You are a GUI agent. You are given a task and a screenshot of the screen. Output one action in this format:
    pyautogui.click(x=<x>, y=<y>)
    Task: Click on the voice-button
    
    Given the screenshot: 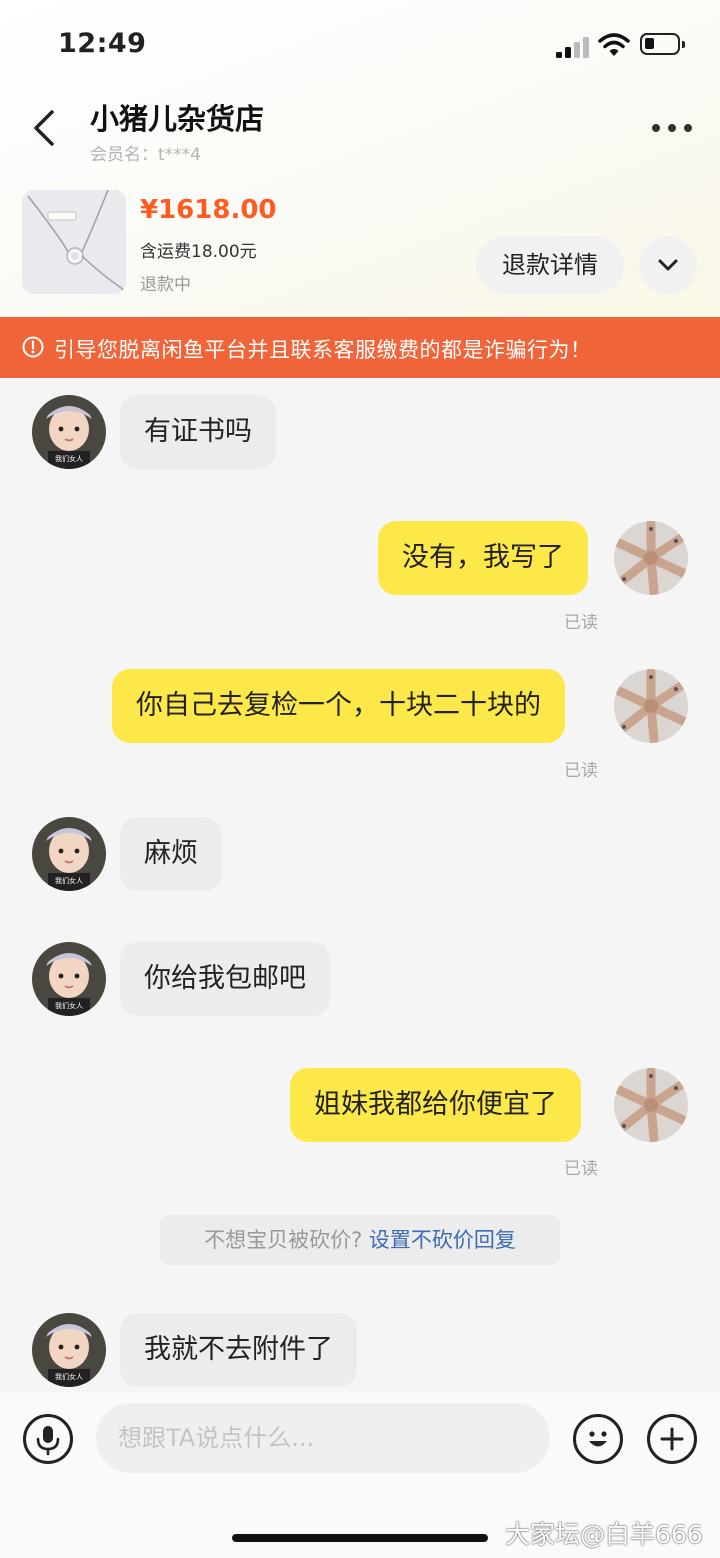 What is the action you would take?
    pyautogui.click(x=48, y=1439)
    